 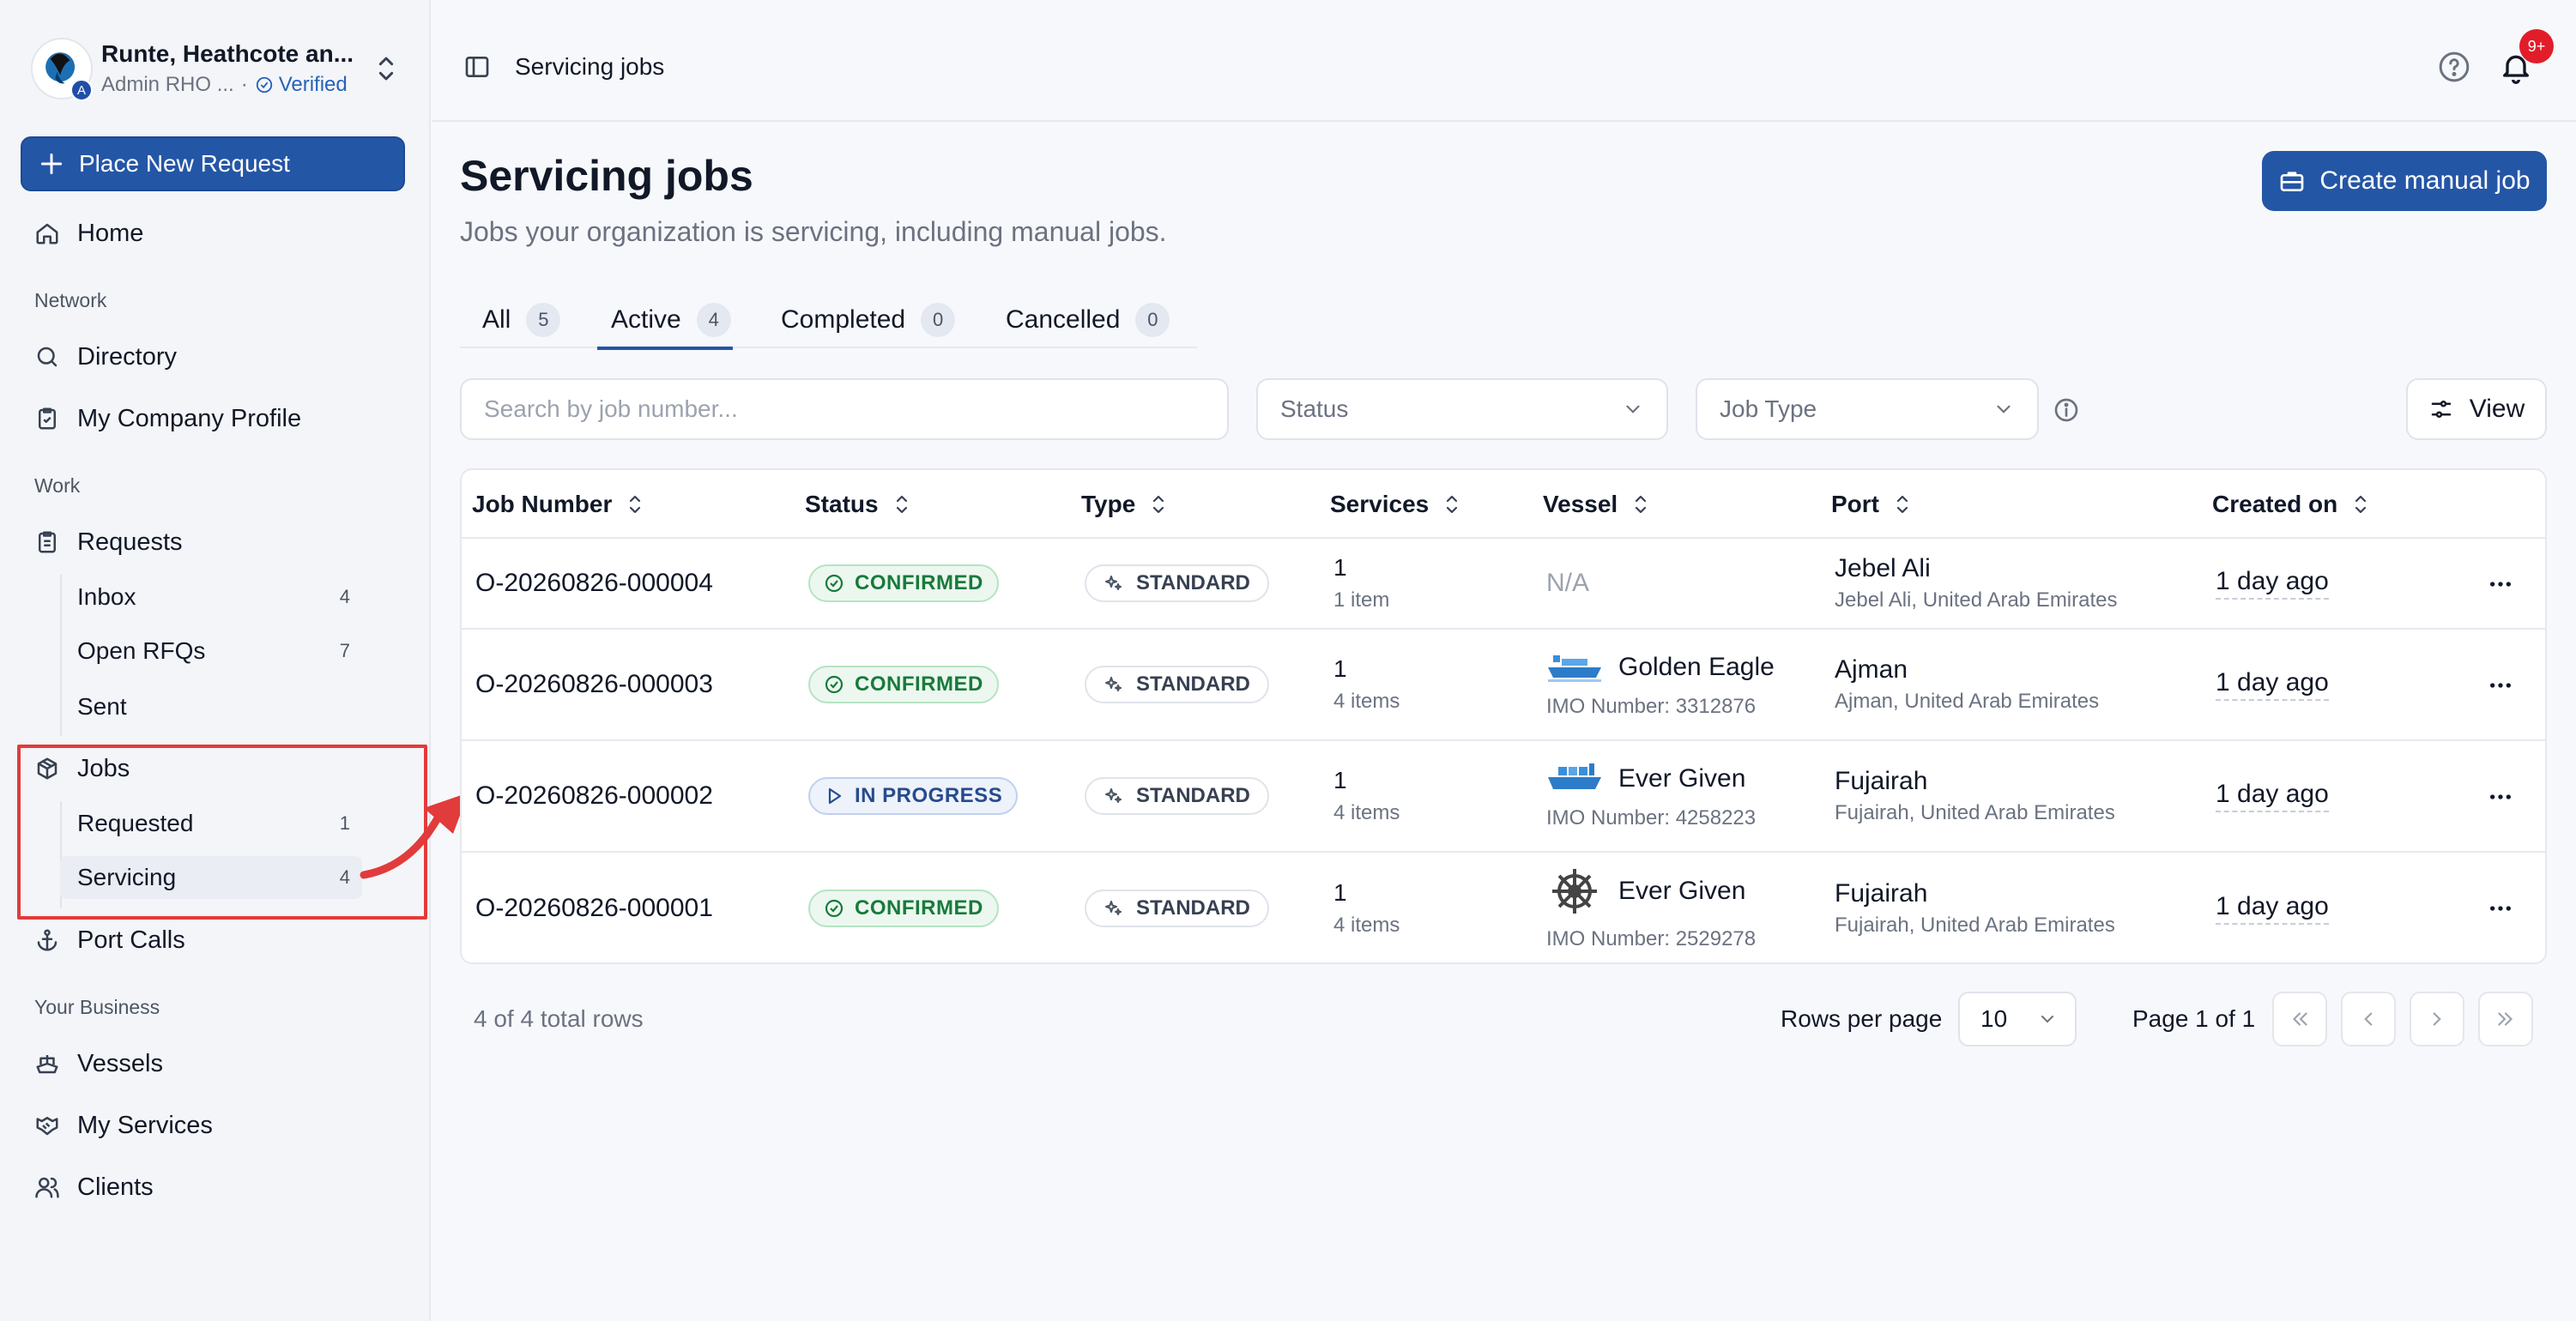 I want to click on first-page-button, so click(x=2299, y=1020).